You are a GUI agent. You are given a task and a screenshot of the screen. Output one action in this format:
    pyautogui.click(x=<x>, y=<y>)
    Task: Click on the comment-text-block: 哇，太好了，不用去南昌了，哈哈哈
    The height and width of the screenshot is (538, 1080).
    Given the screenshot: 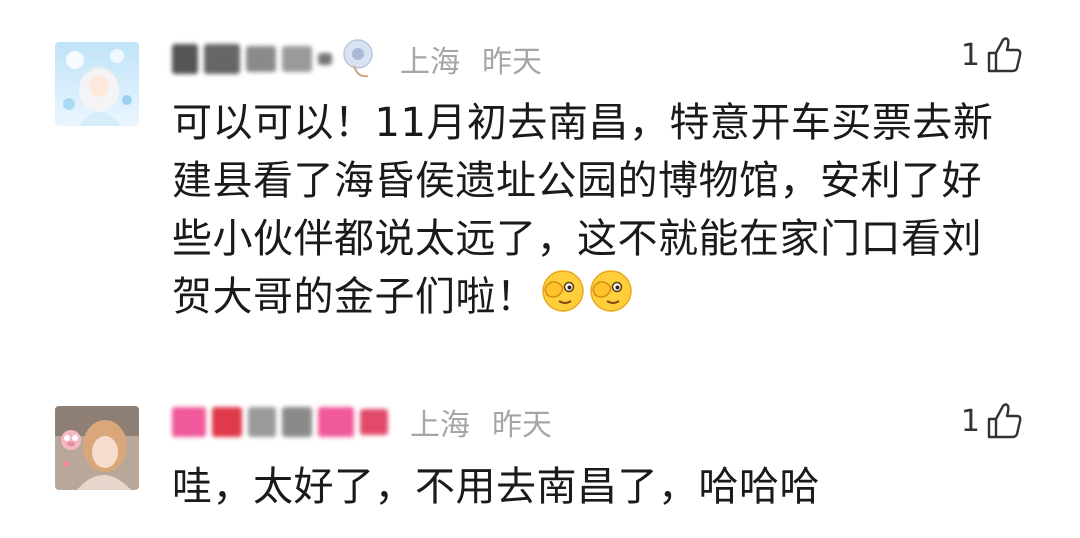 What is the action you would take?
    pyautogui.click(x=597, y=487)
    